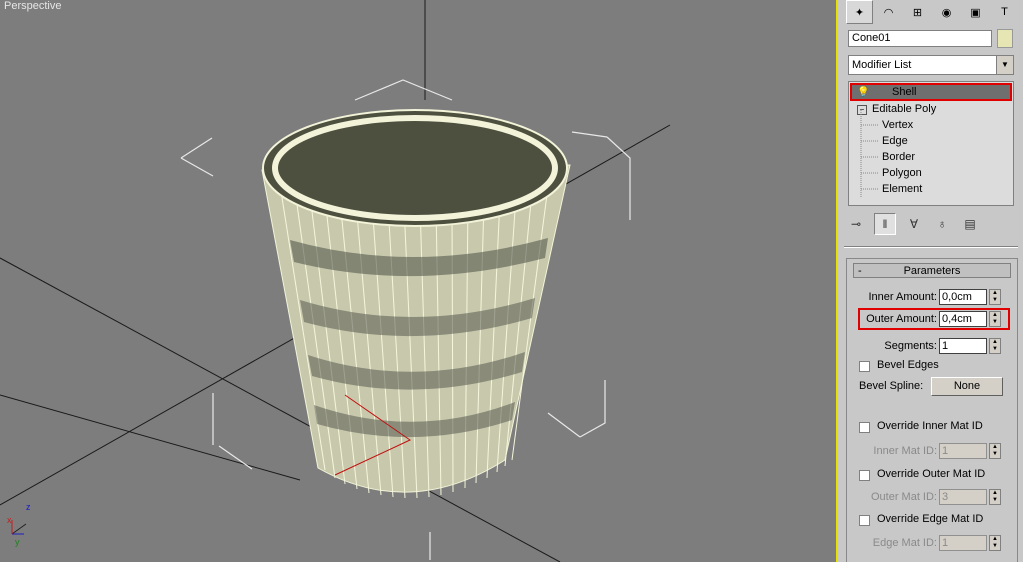 Image resolution: width=1023 pixels, height=562 pixels. Describe the element at coordinates (869, 153) in the screenshot. I see `tree-lines` at that location.